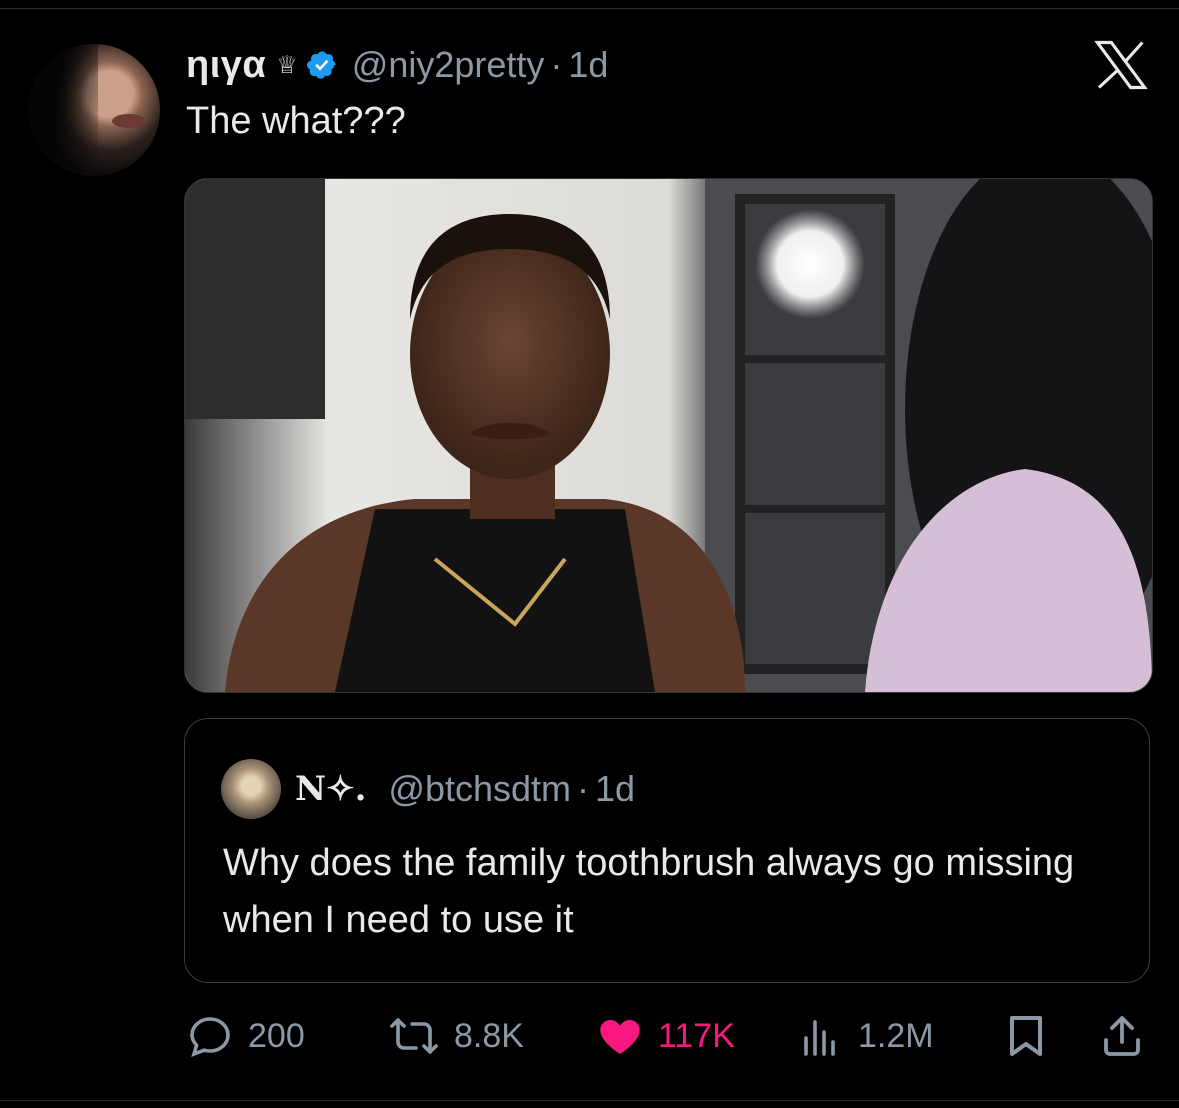 This screenshot has width=1179, height=1108. What do you see at coordinates (251, 789) in the screenshot?
I see `quoted-author-avatar` at bounding box center [251, 789].